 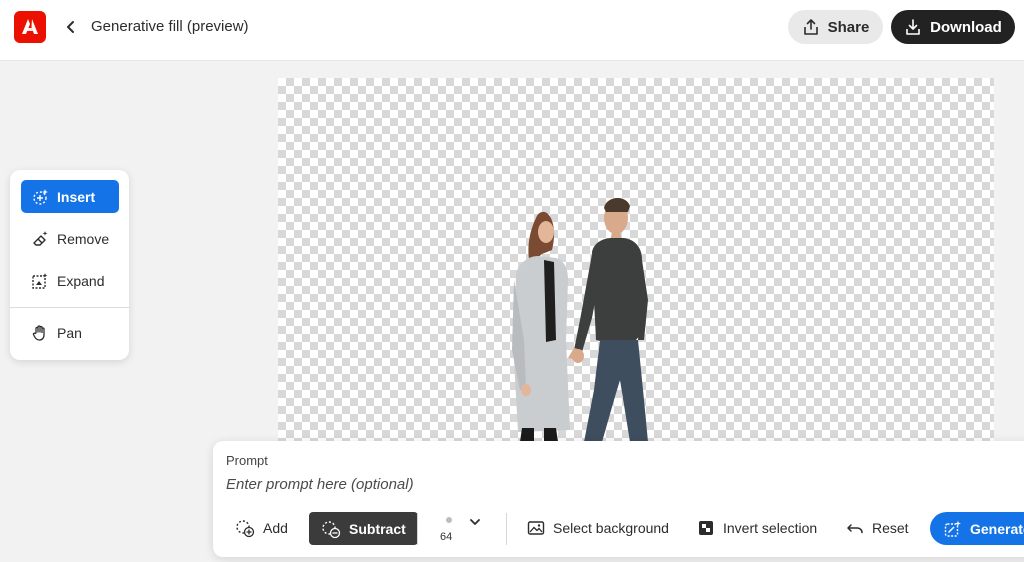 What do you see at coordinates (770, 528) in the screenshot?
I see `invert-selection-label: Invert selection` at bounding box center [770, 528].